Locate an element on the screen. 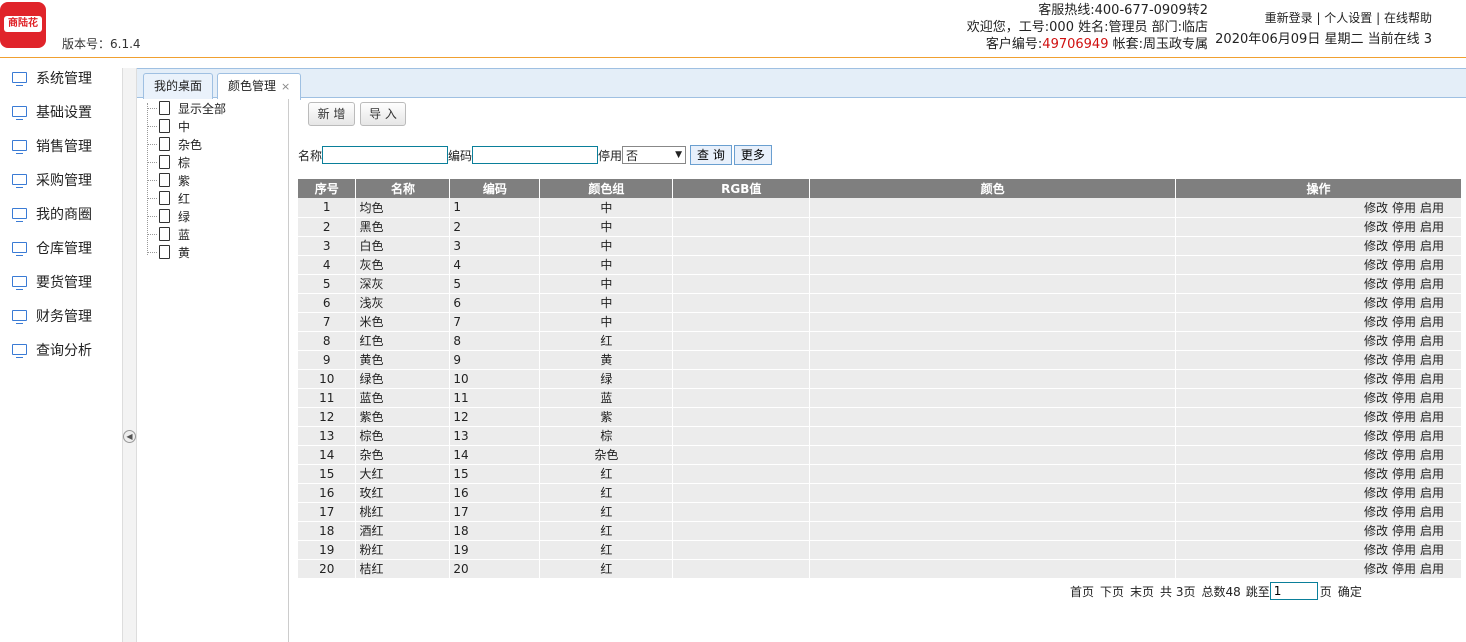 Image resolution: width=1466 pixels, height=642 pixels. table-row: 15 大红 15 红修改 停用 启用 is located at coordinates (880, 474).